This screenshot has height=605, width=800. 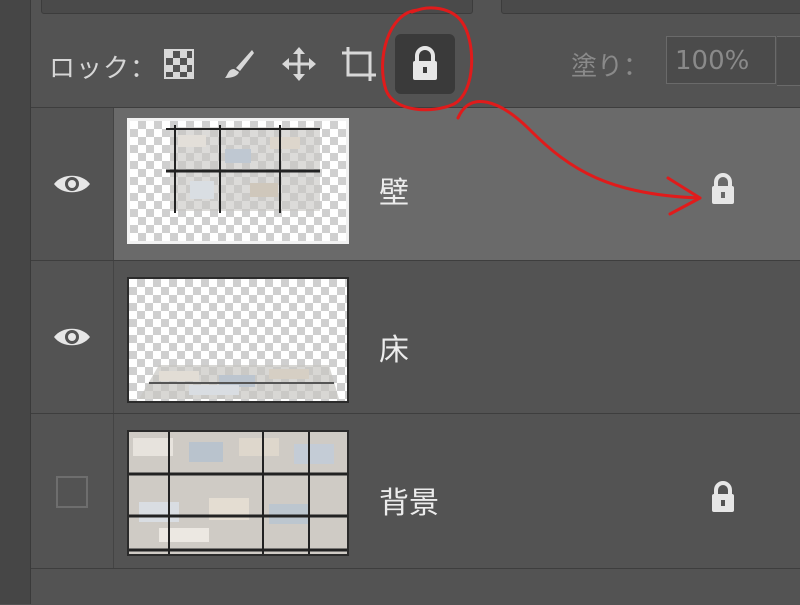 I want to click on move-position-lock-icon, so click(x=299, y=64).